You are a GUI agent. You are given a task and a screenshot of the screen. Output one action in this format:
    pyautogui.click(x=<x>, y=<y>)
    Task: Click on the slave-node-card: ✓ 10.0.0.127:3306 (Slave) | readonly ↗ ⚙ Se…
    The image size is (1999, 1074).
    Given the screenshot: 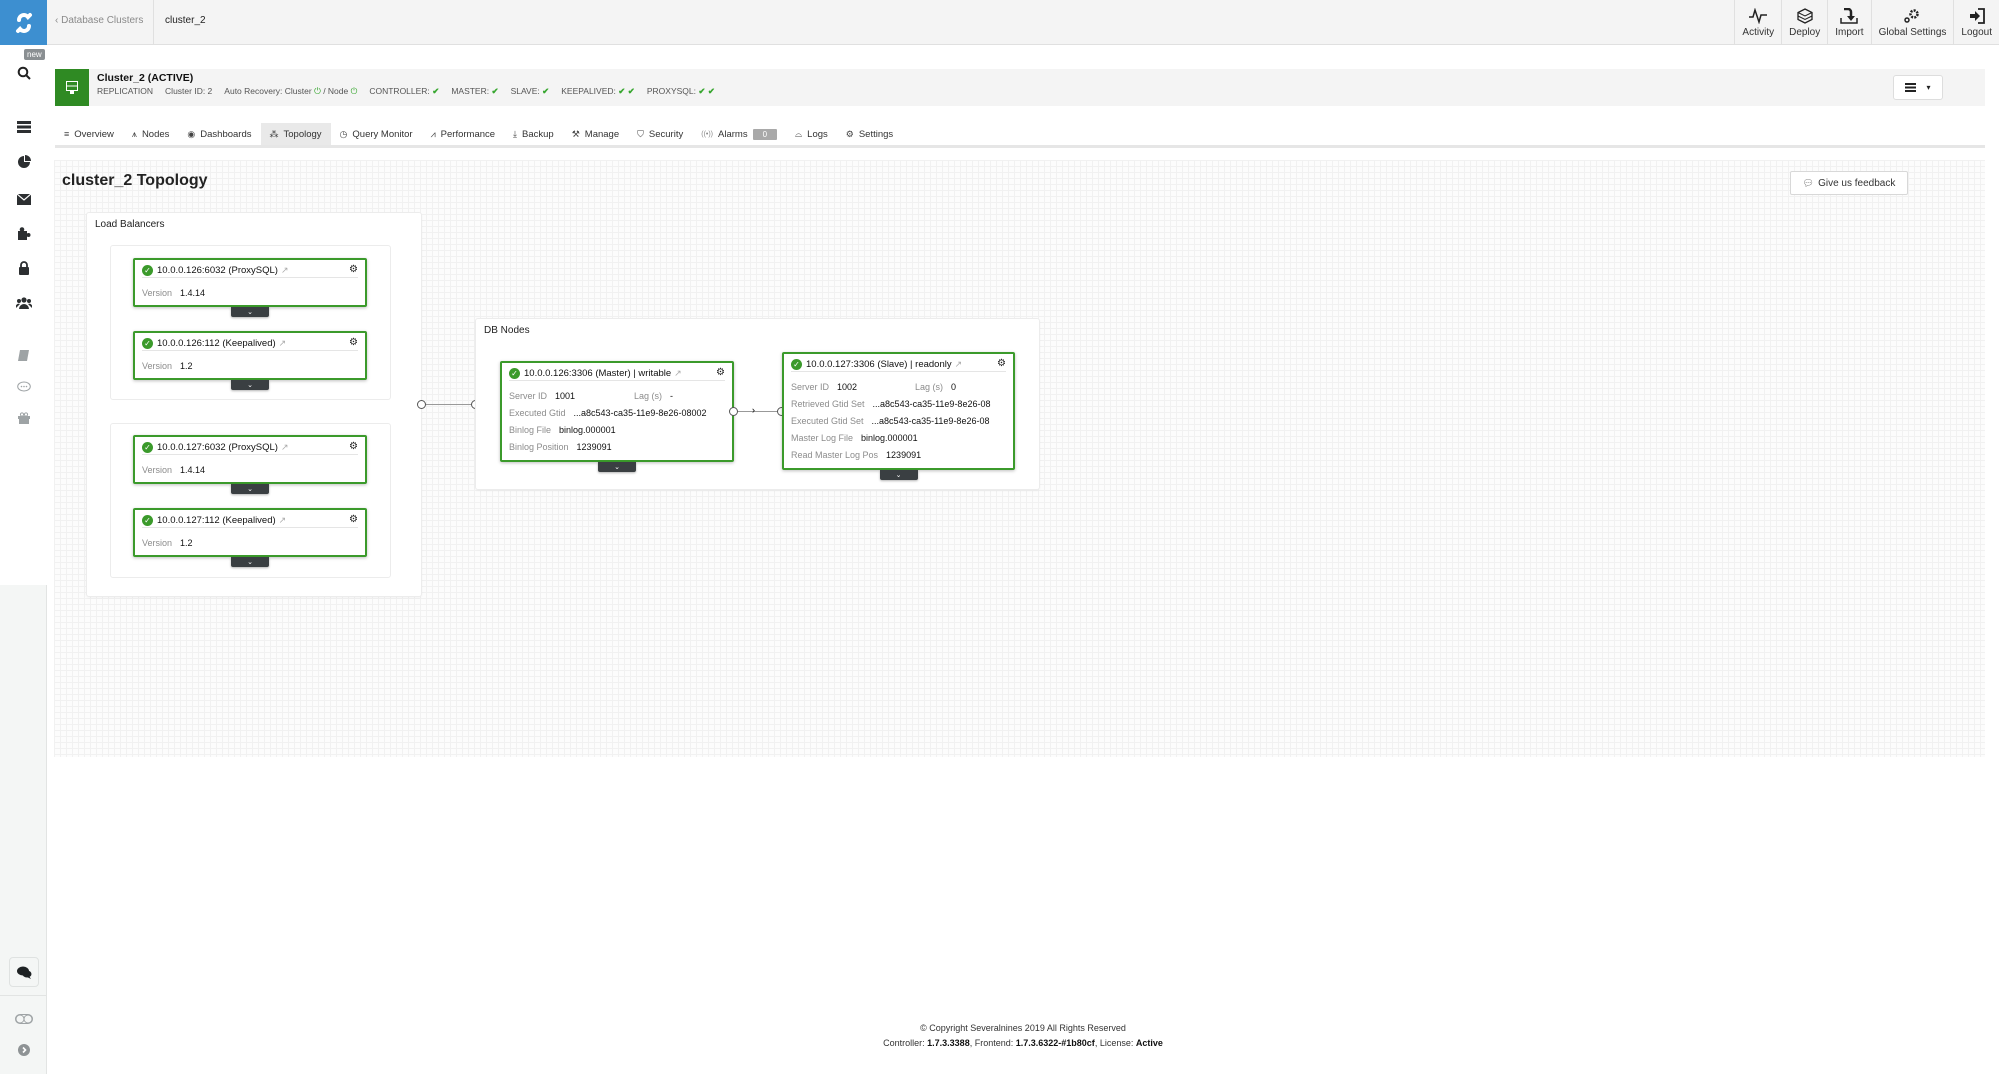 What is the action you would take?
    pyautogui.click(x=898, y=416)
    